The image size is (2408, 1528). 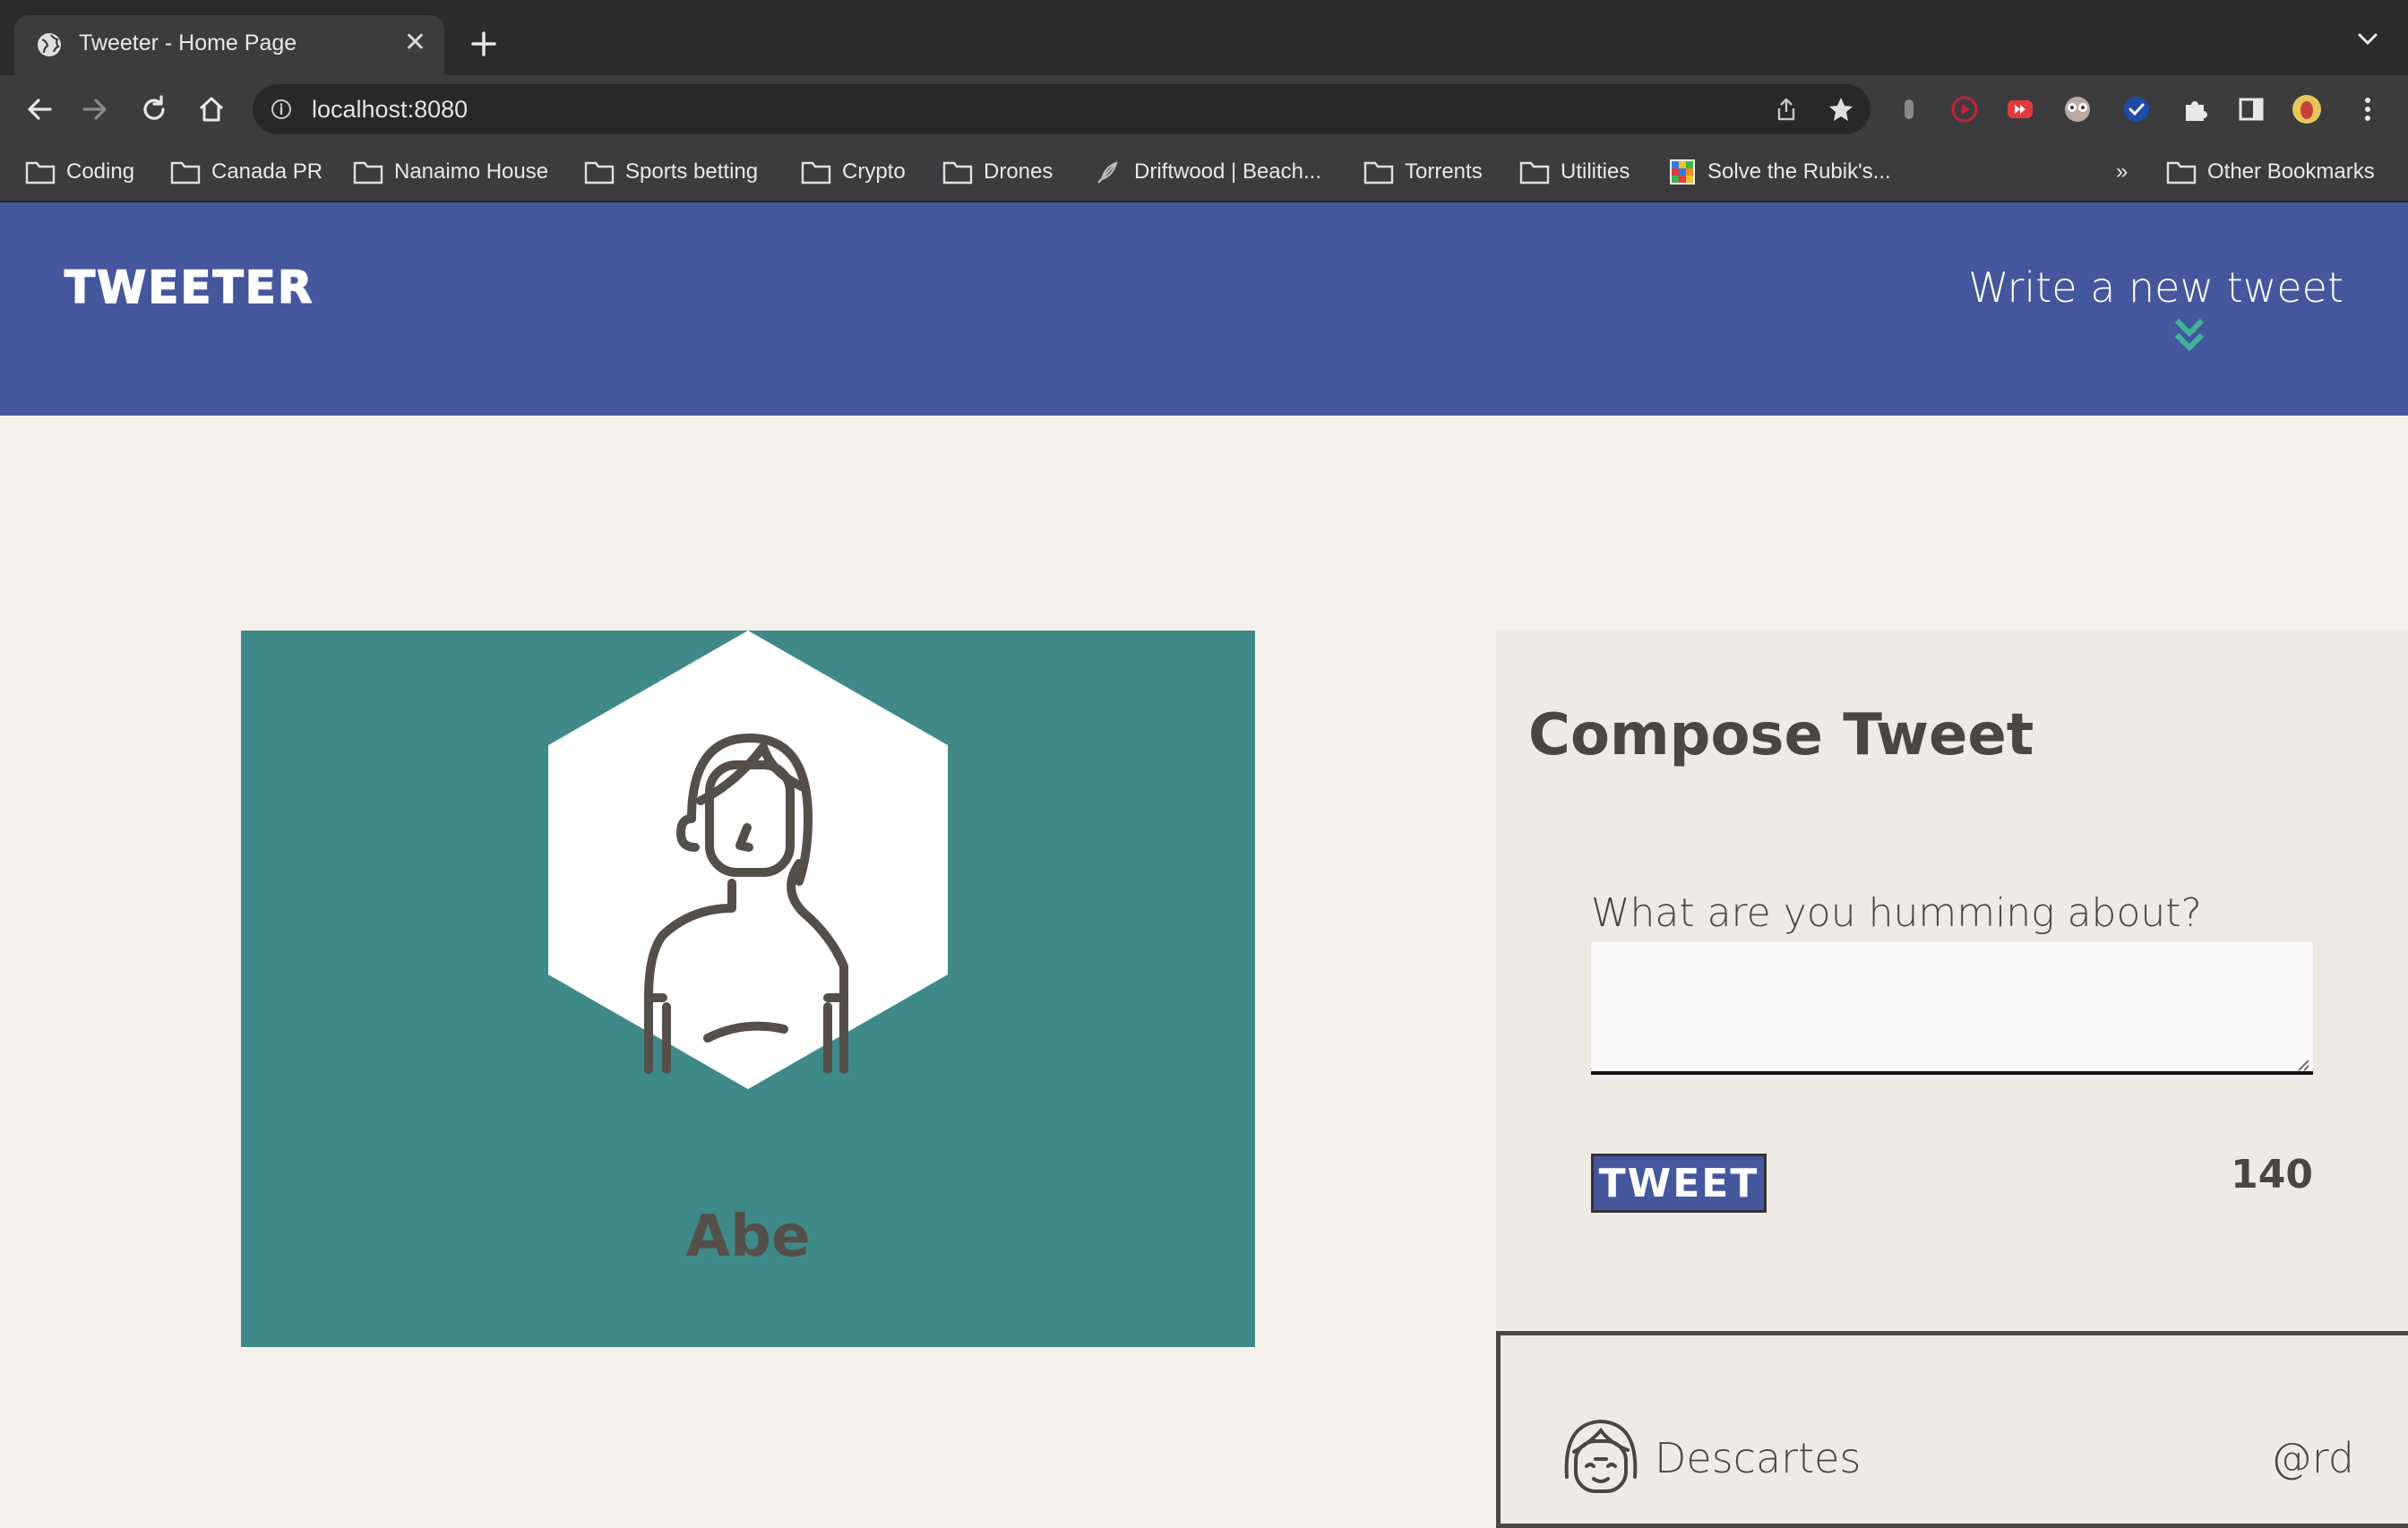 What do you see at coordinates (2307, 109) in the screenshot?
I see `profile-avatar-icon` at bounding box center [2307, 109].